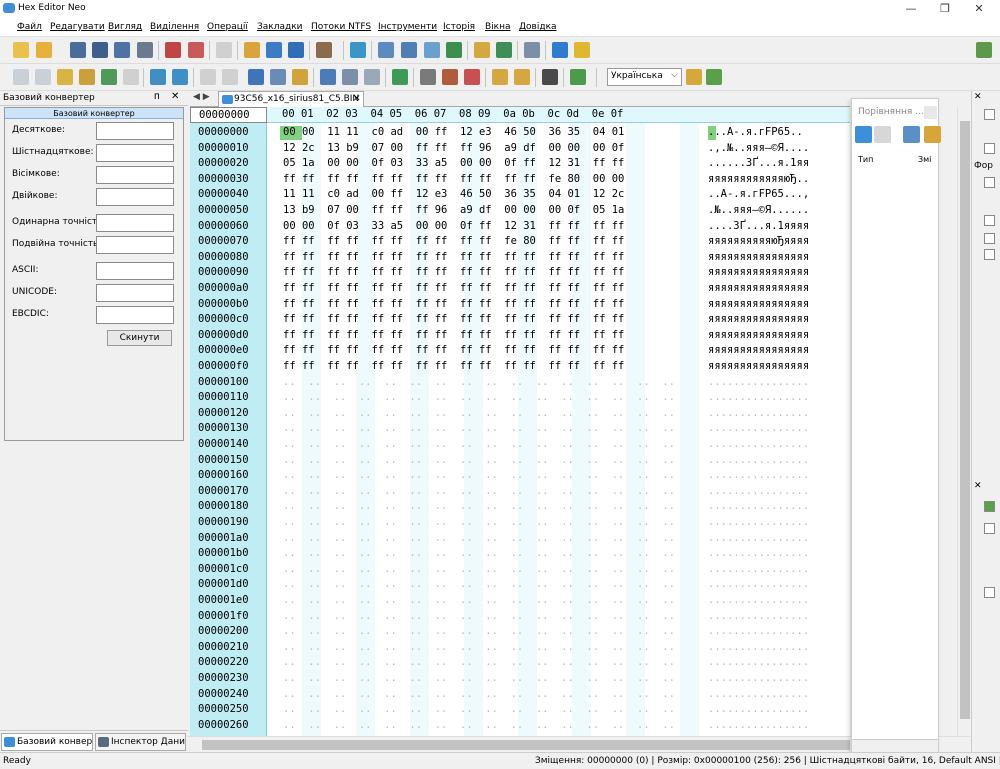 This screenshot has height=769, width=1000. What do you see at coordinates (358, 50) in the screenshot?
I see `goto-icon` at bounding box center [358, 50].